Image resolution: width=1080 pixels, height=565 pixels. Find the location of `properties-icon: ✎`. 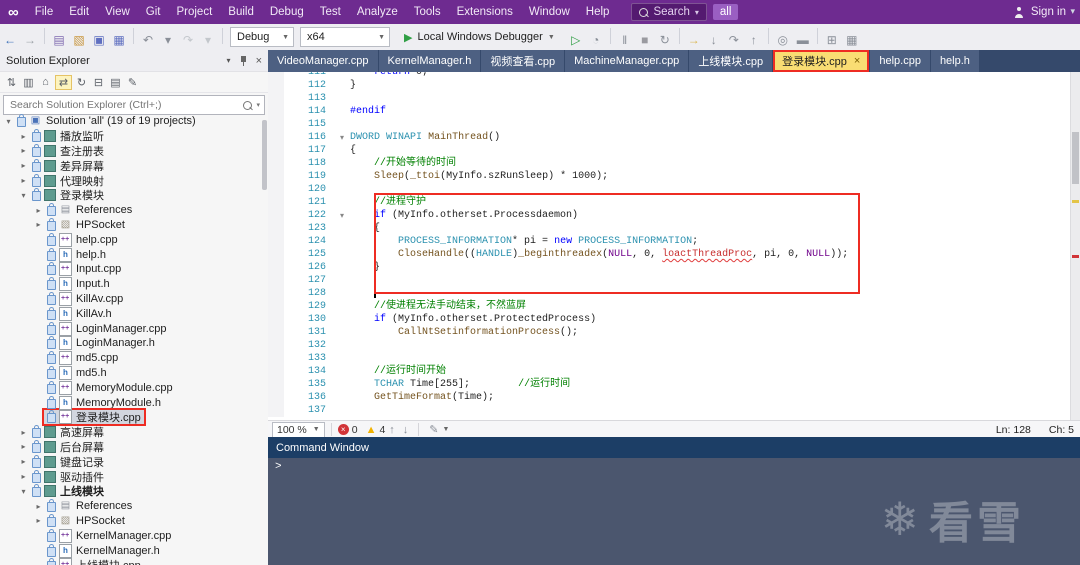

properties-icon: ✎ is located at coordinates (132, 82).